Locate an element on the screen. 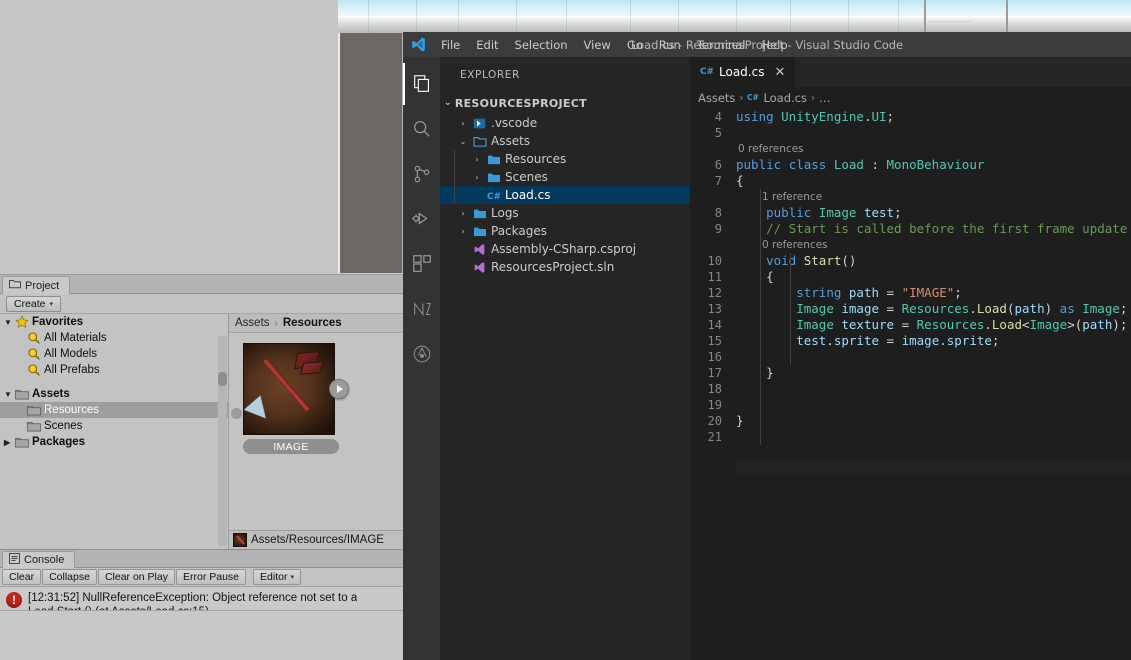 The image size is (1131, 660). sidebar-item-assets: ⌄ Assets is located at coordinates (565, 141).